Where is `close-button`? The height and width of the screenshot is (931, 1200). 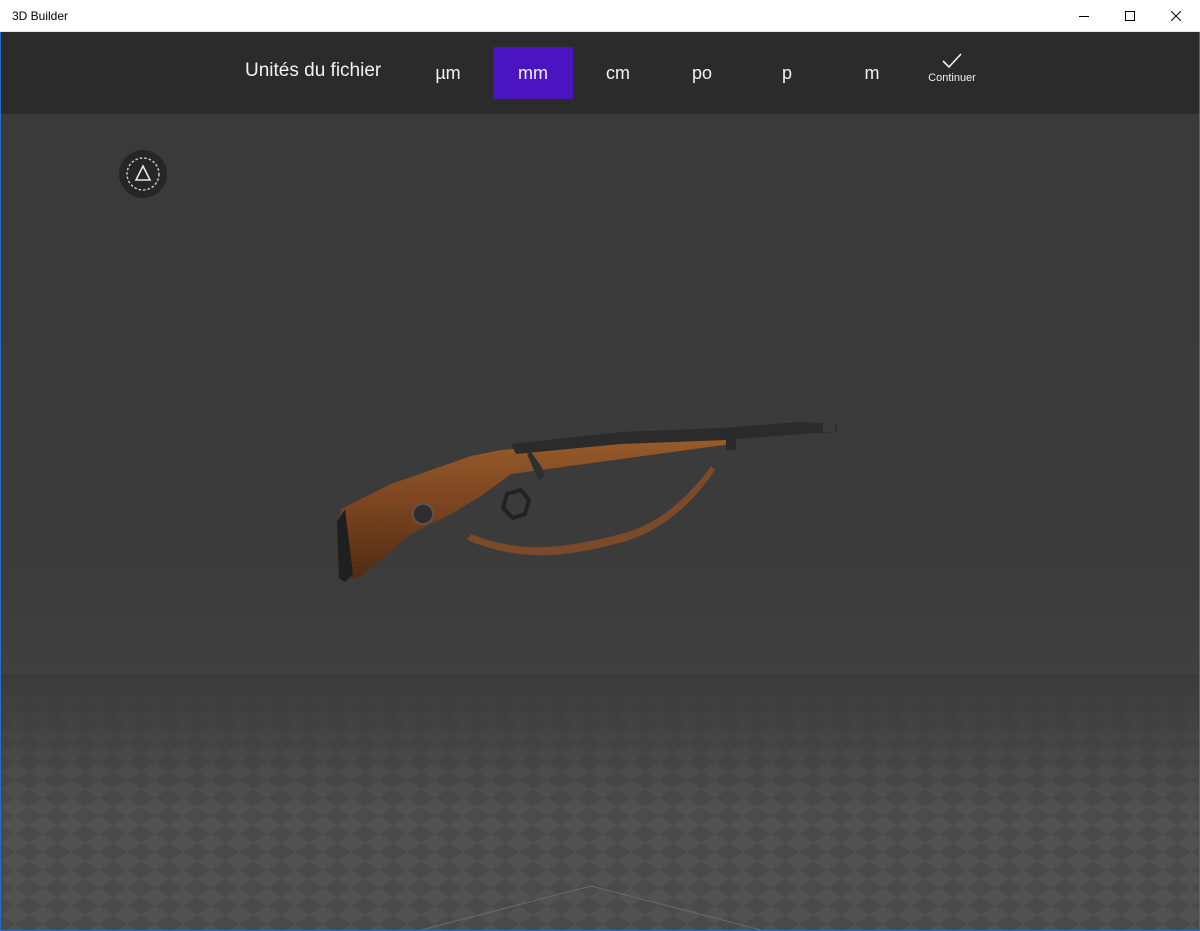 close-button is located at coordinates (1176, 15).